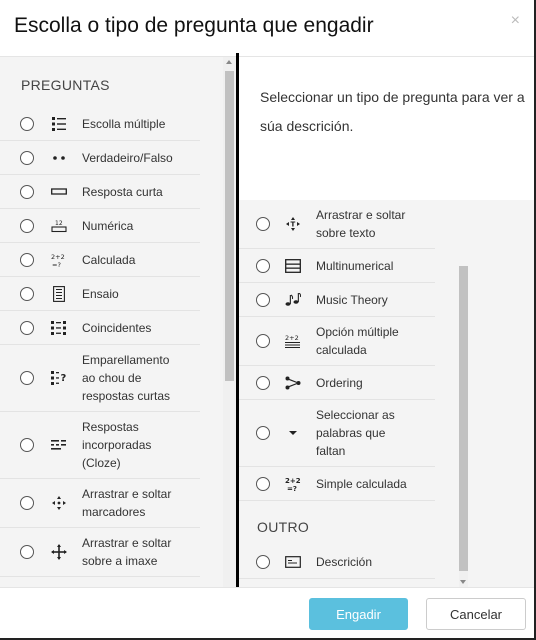  What do you see at coordinates (59, 328) in the screenshot?
I see `matching-icon` at bounding box center [59, 328].